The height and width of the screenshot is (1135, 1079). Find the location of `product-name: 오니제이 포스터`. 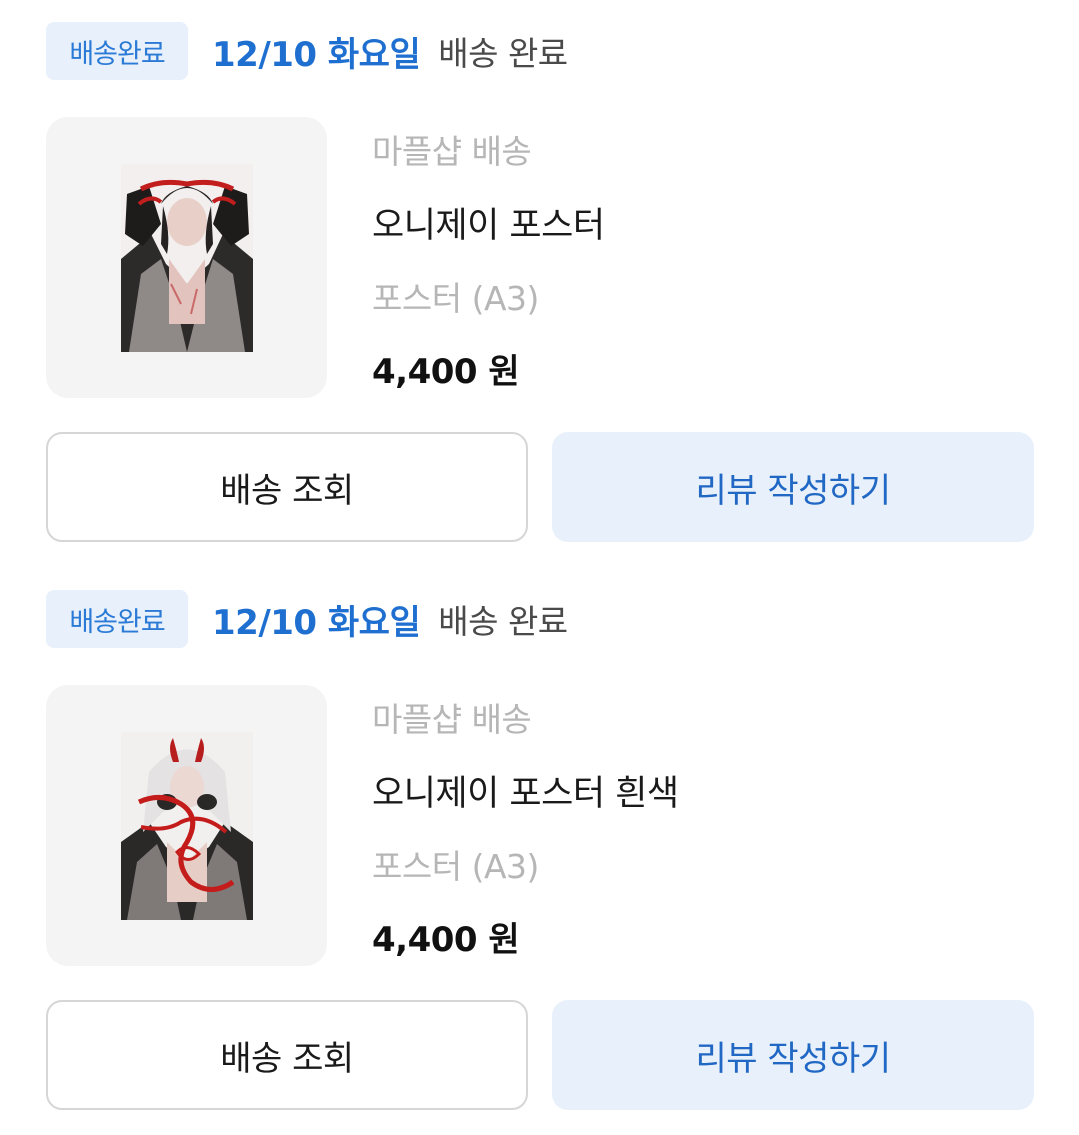

product-name: 오니제이 포스터 is located at coordinates (488, 222).